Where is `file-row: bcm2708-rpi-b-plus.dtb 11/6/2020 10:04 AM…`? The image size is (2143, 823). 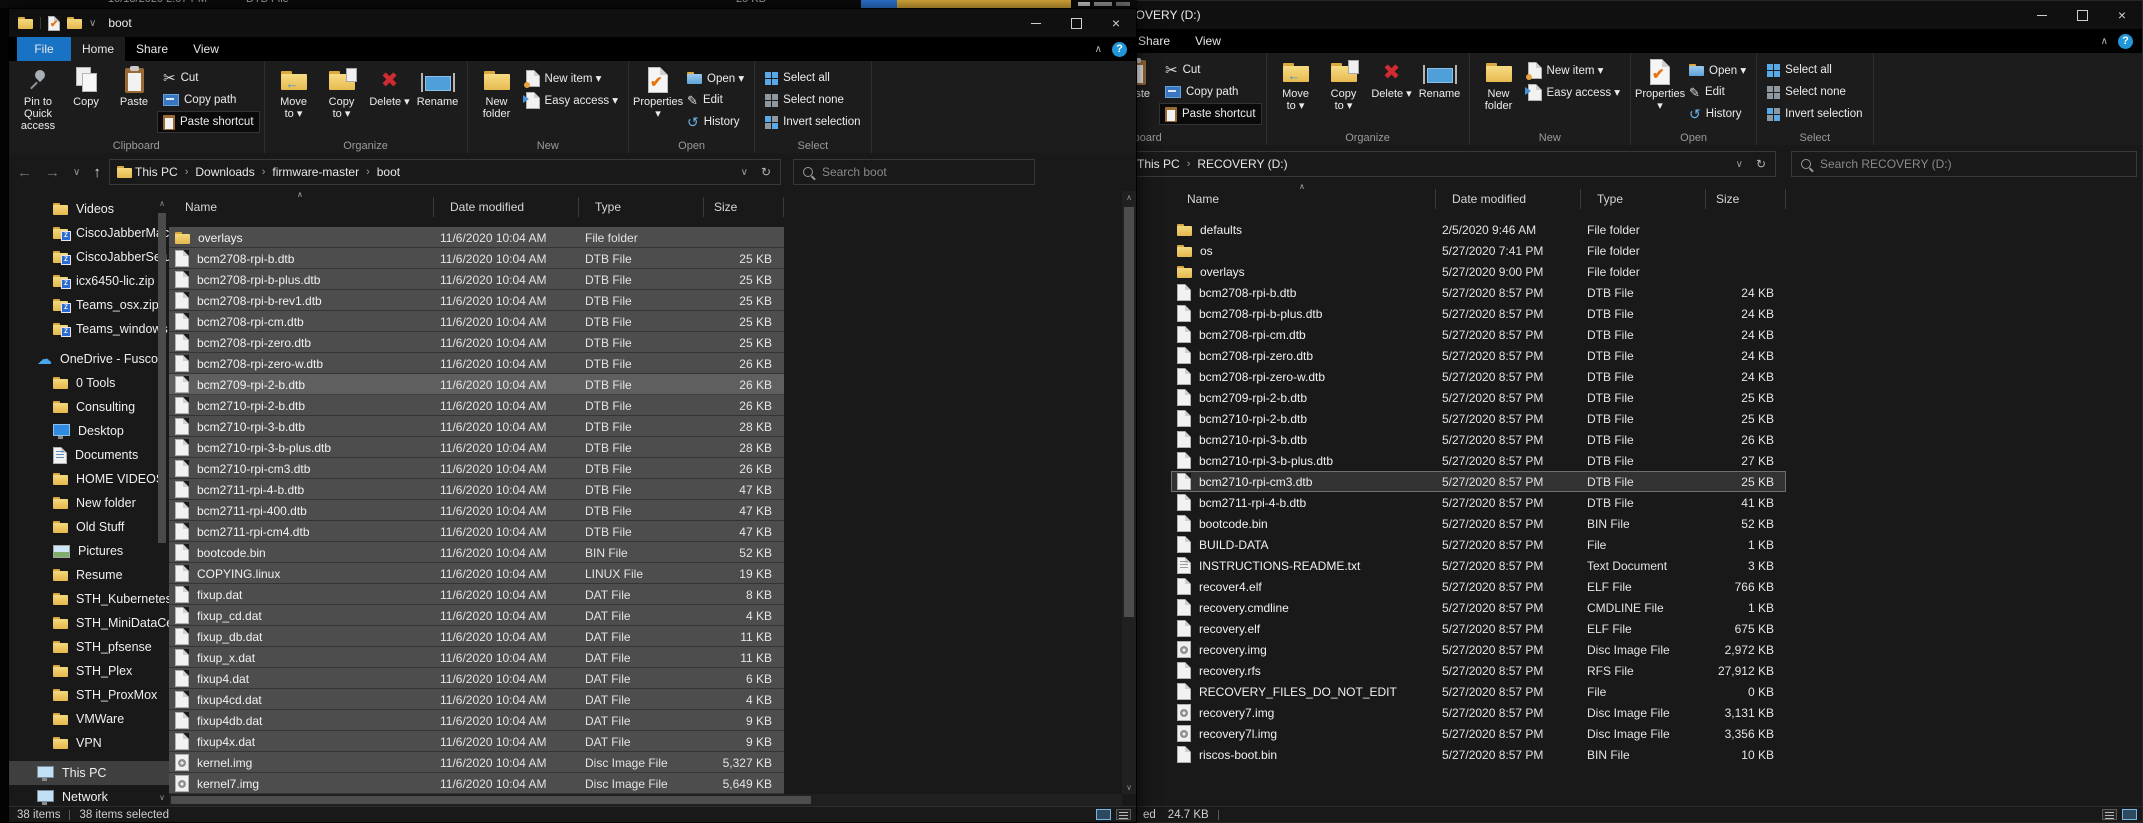
file-row: bcm2708-rpi-b-plus.dtb 11/6/2020 10:04 AM… is located at coordinates (476, 279).